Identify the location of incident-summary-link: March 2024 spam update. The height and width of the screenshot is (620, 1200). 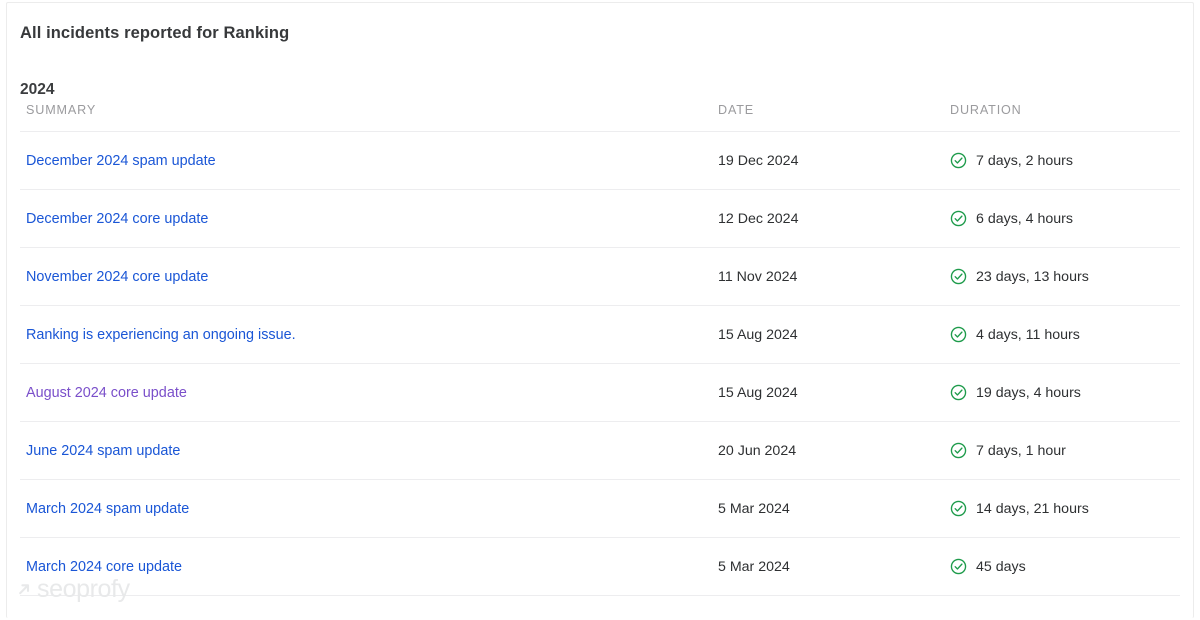
(107, 509).